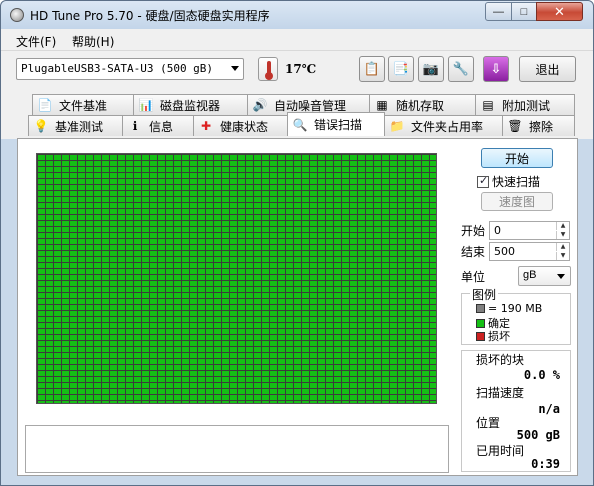 The height and width of the screenshot is (486, 594). What do you see at coordinates (310, 105) in the screenshot?
I see `tab-label: 自动噪音管理` at bounding box center [310, 105].